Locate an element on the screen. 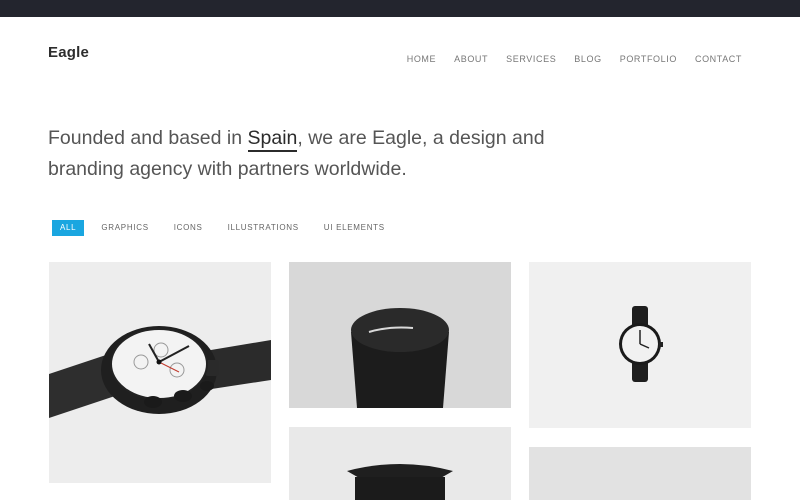 Image resolution: width=800 pixels, height=500 pixels. nav-blog: BLOG is located at coordinates (587, 59).